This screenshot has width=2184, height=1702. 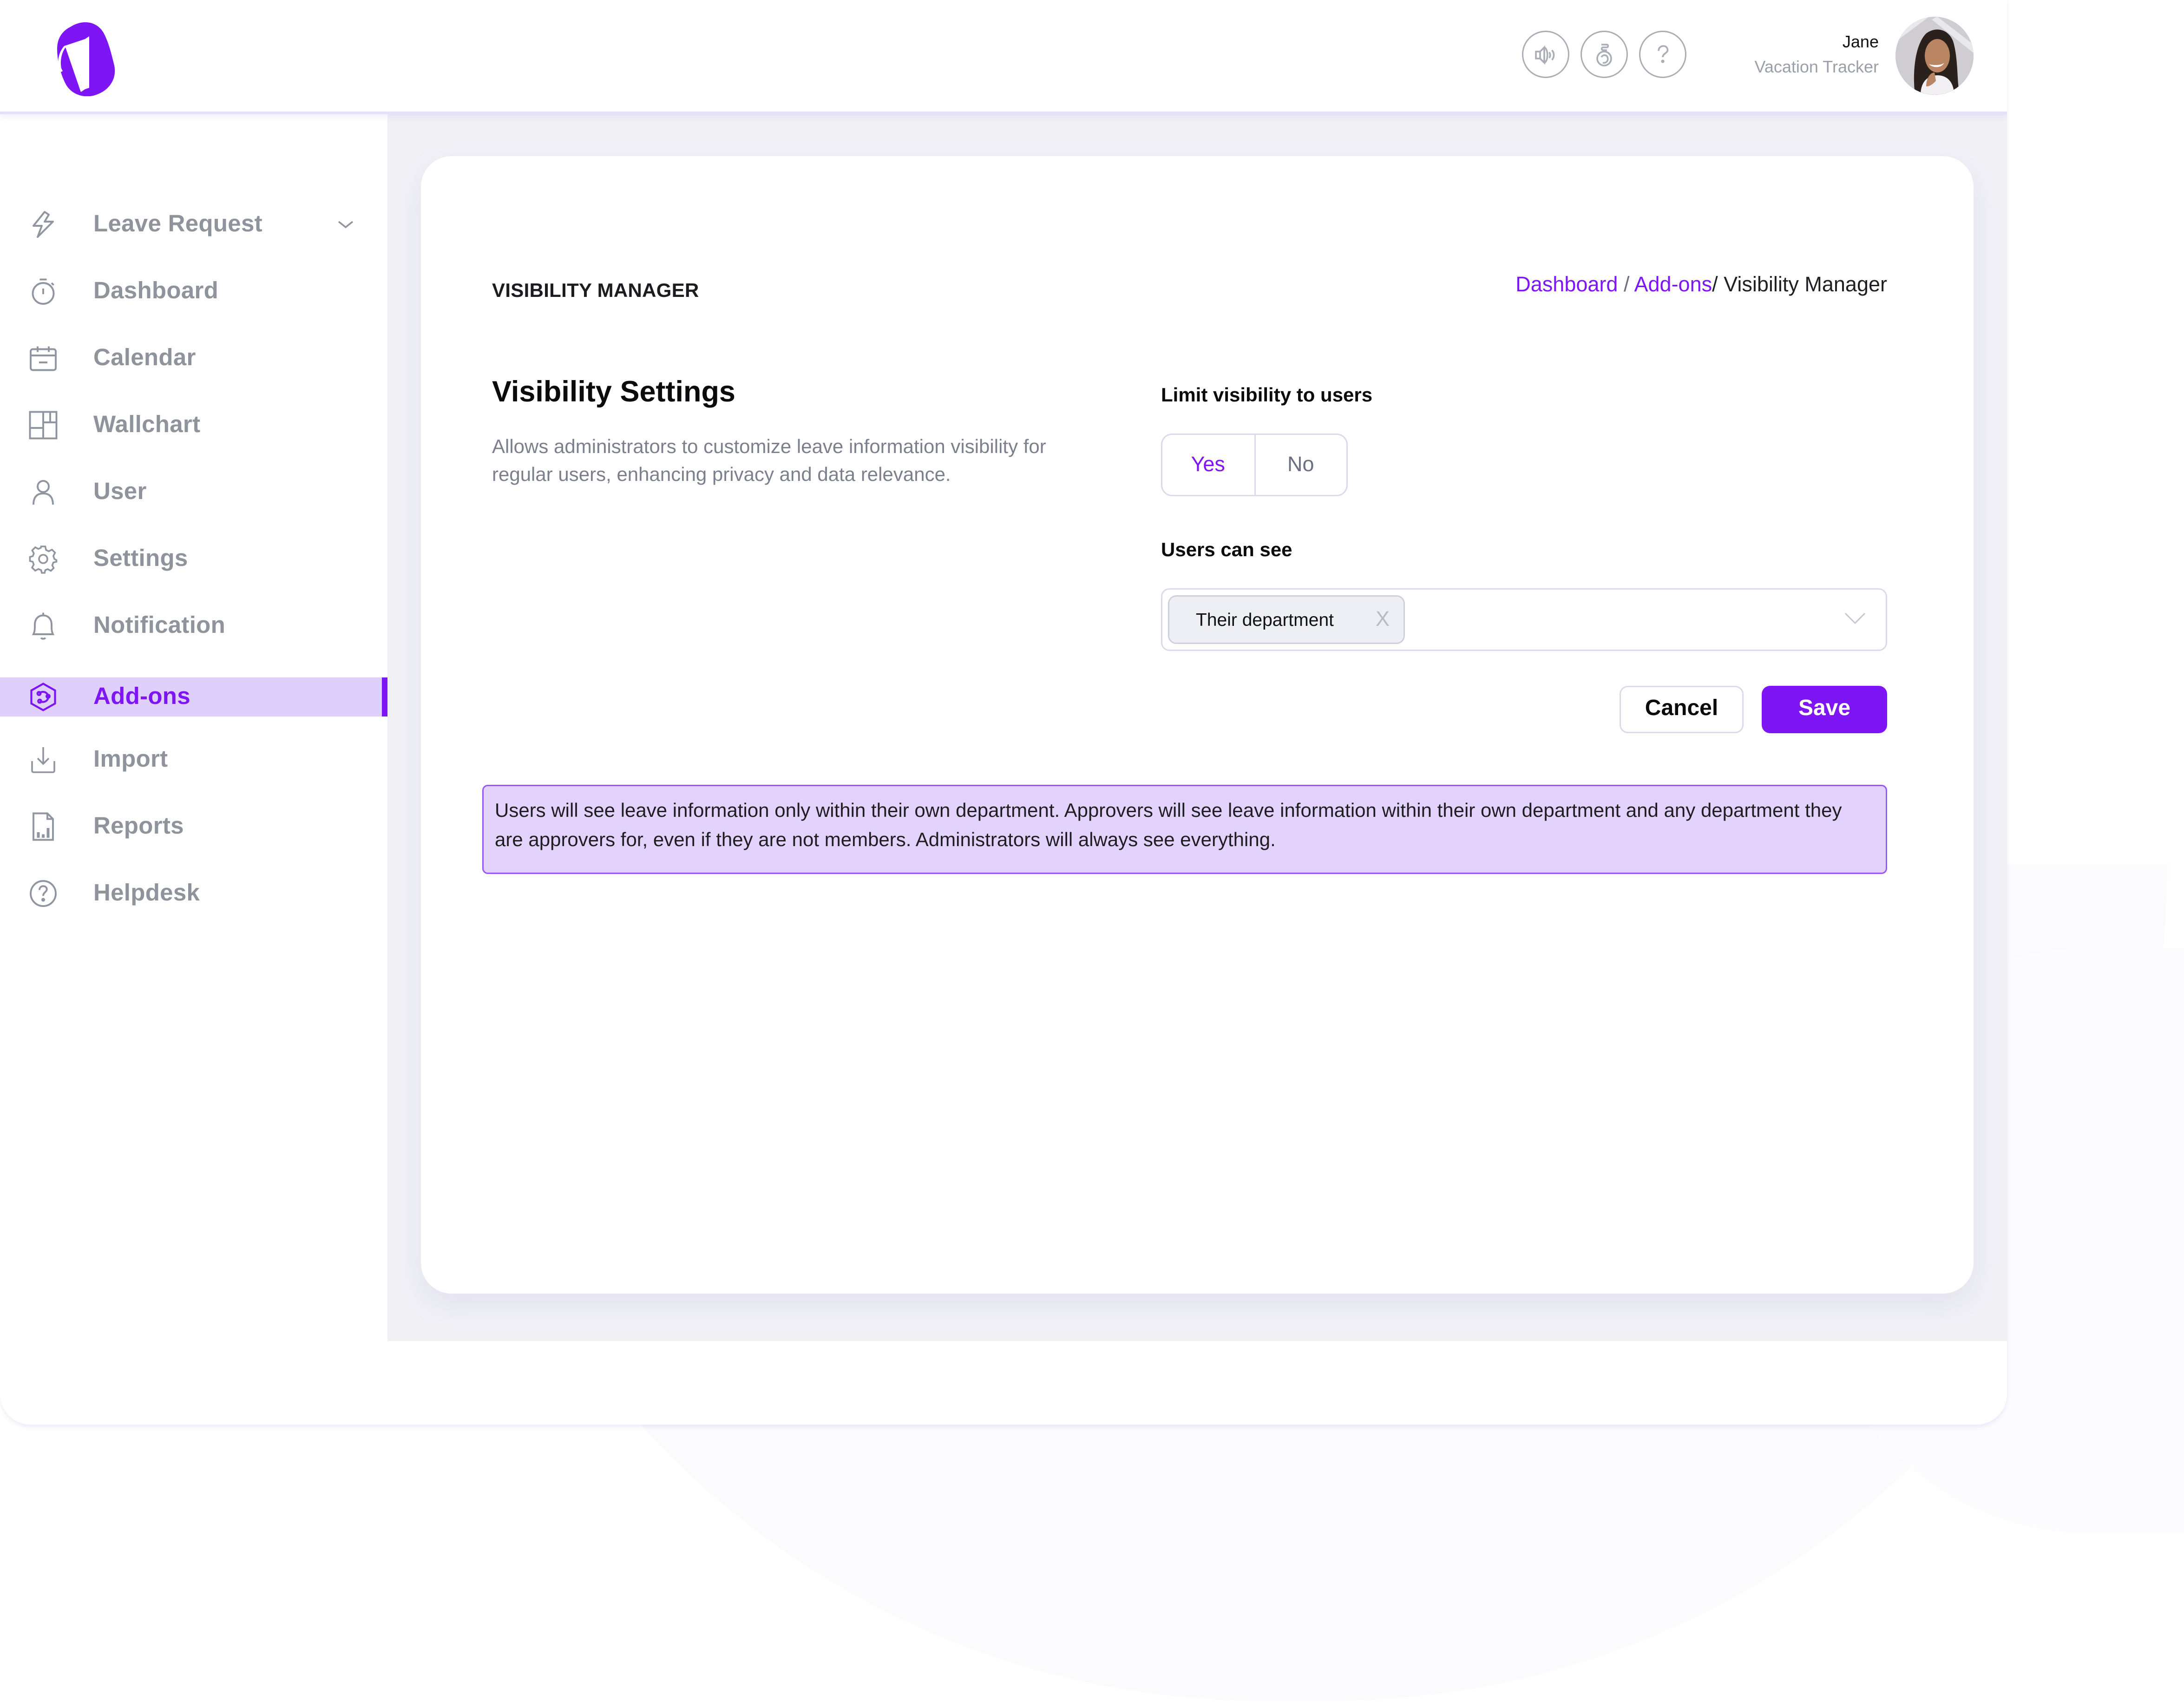 What do you see at coordinates (43, 358) in the screenshot?
I see `calendar-icon` at bounding box center [43, 358].